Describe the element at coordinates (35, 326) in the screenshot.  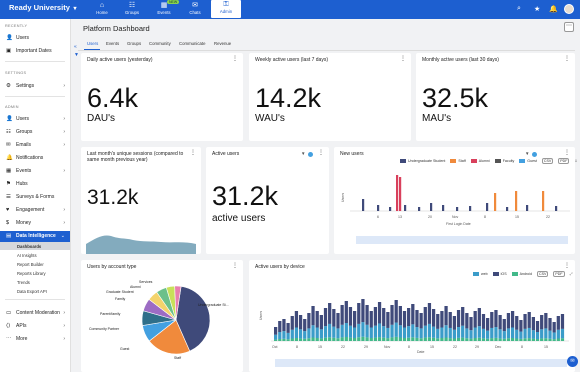
I see `sidebar-item-apis: ⟨⟩ APIs ›` at that location.